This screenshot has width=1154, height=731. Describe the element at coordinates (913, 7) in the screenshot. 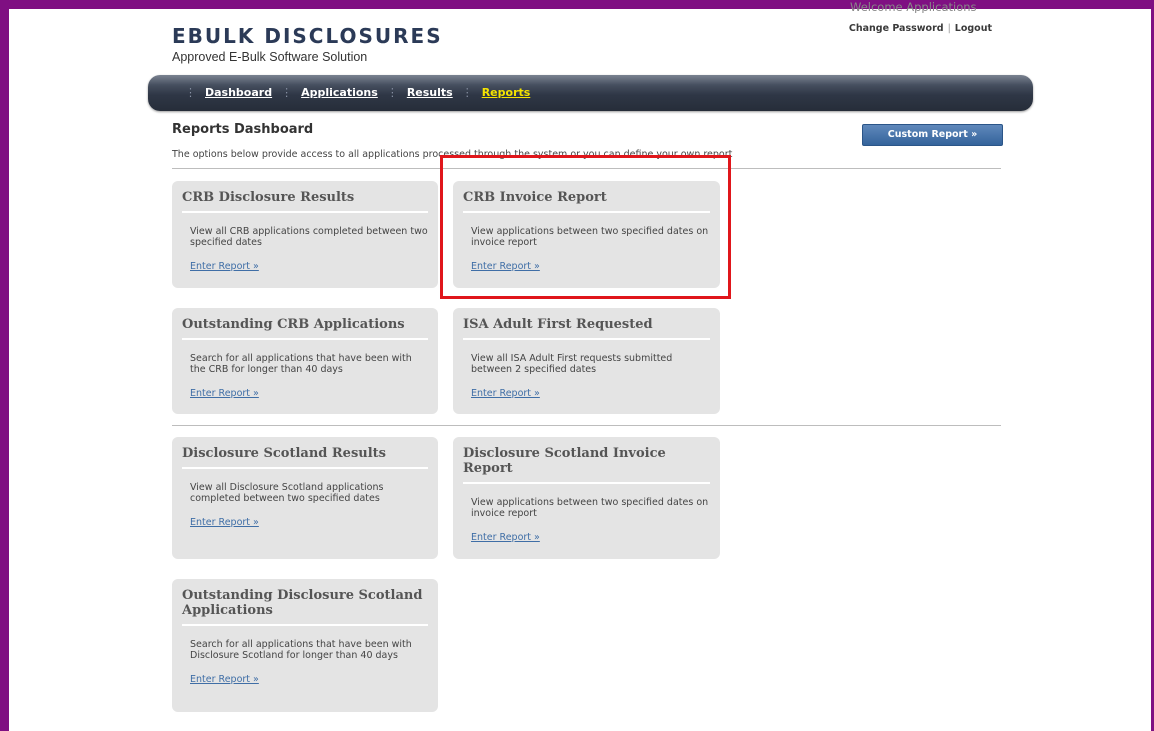

I see `welcome-text: Welcome Applications` at that location.